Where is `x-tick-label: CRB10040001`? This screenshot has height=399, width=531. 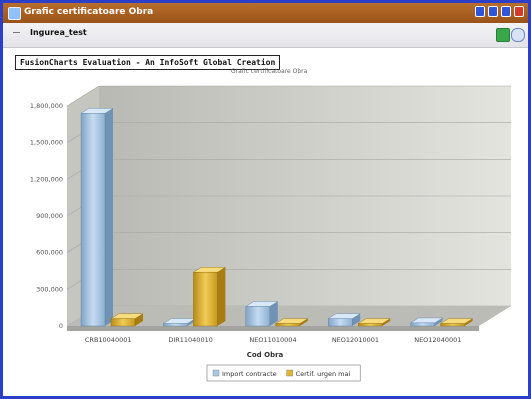 x-tick-label: CRB10040001 is located at coordinates (108, 340).